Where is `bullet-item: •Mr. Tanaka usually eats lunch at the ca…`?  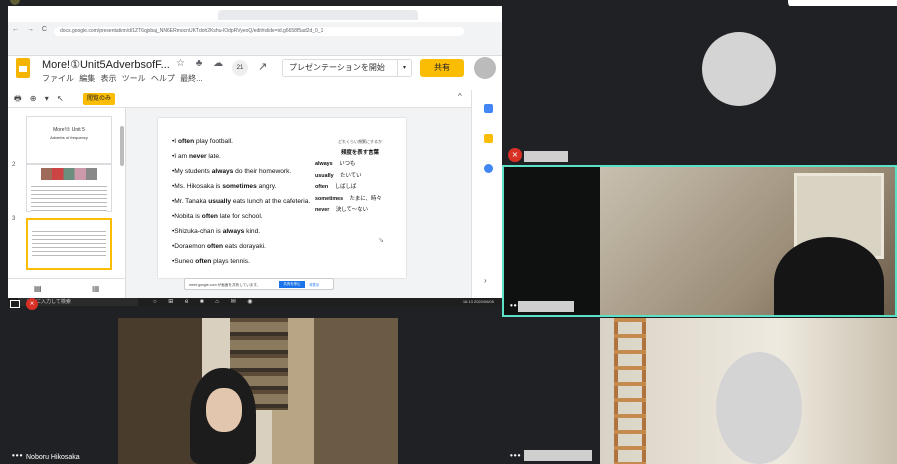 bullet-item: •Mr. Tanaka usually eats lunch at the ca… is located at coordinates (241, 201).